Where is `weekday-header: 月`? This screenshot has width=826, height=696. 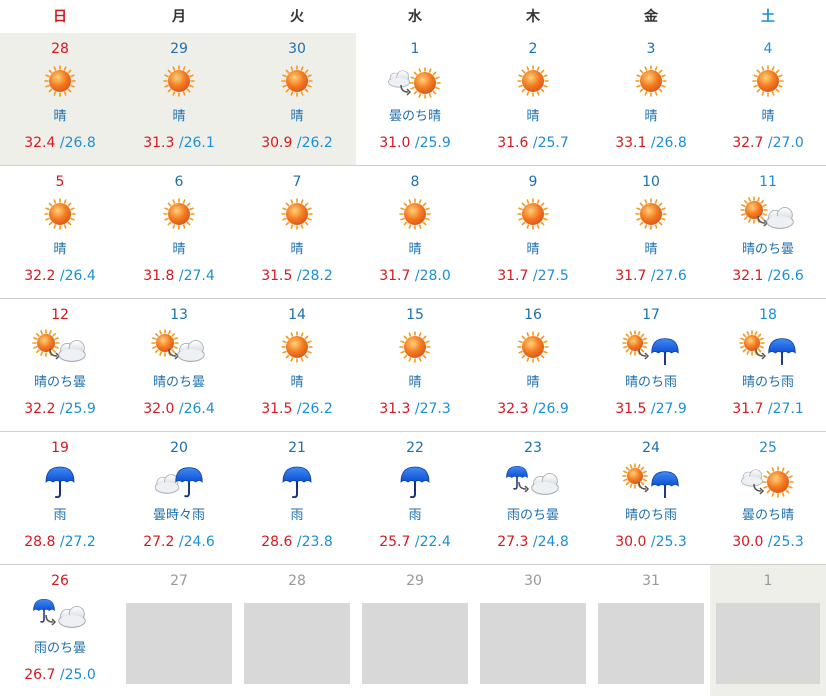
weekday-header: 月 is located at coordinates (179, 17).